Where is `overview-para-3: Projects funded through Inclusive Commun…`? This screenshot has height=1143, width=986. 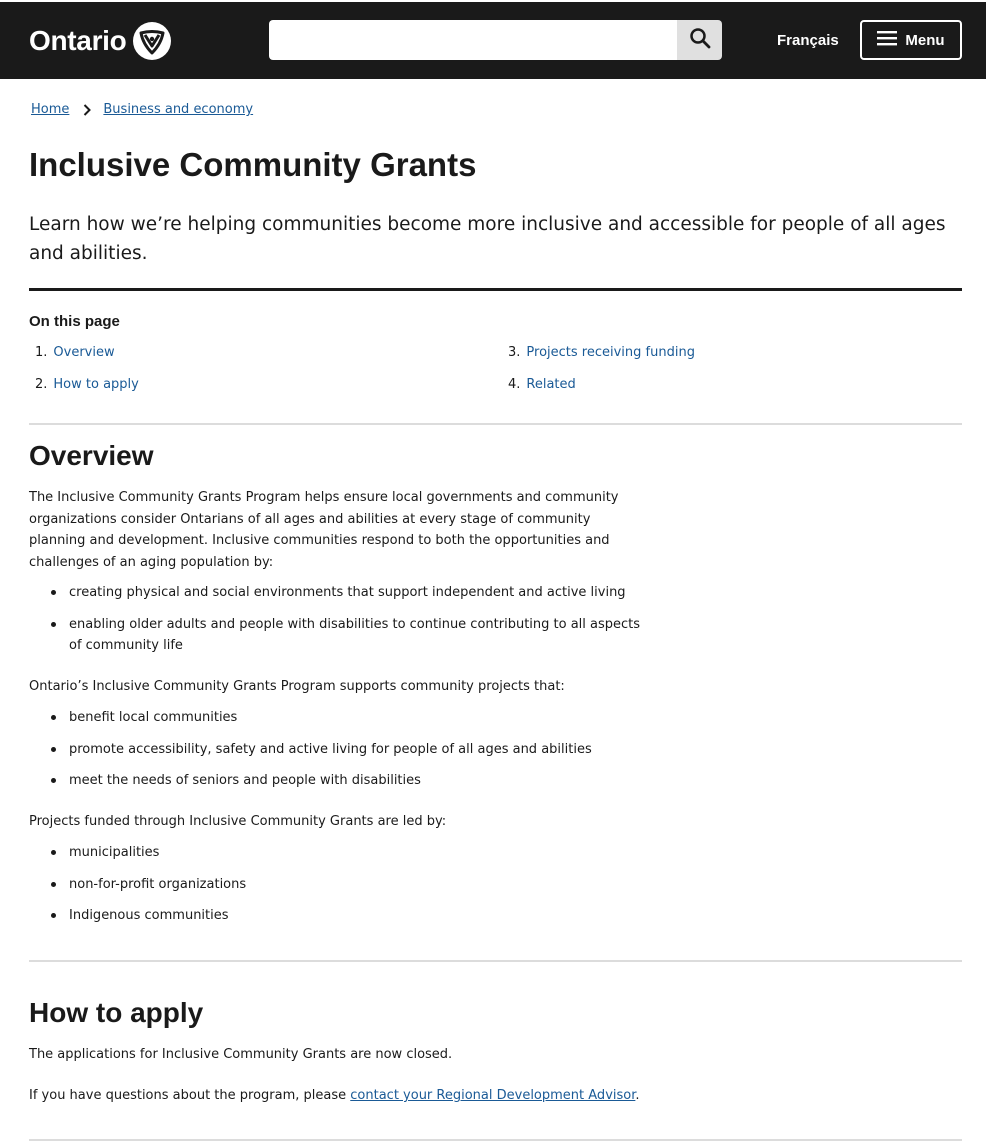
overview-para-3: Projects funded through Inclusive Commun… is located at coordinates (238, 821).